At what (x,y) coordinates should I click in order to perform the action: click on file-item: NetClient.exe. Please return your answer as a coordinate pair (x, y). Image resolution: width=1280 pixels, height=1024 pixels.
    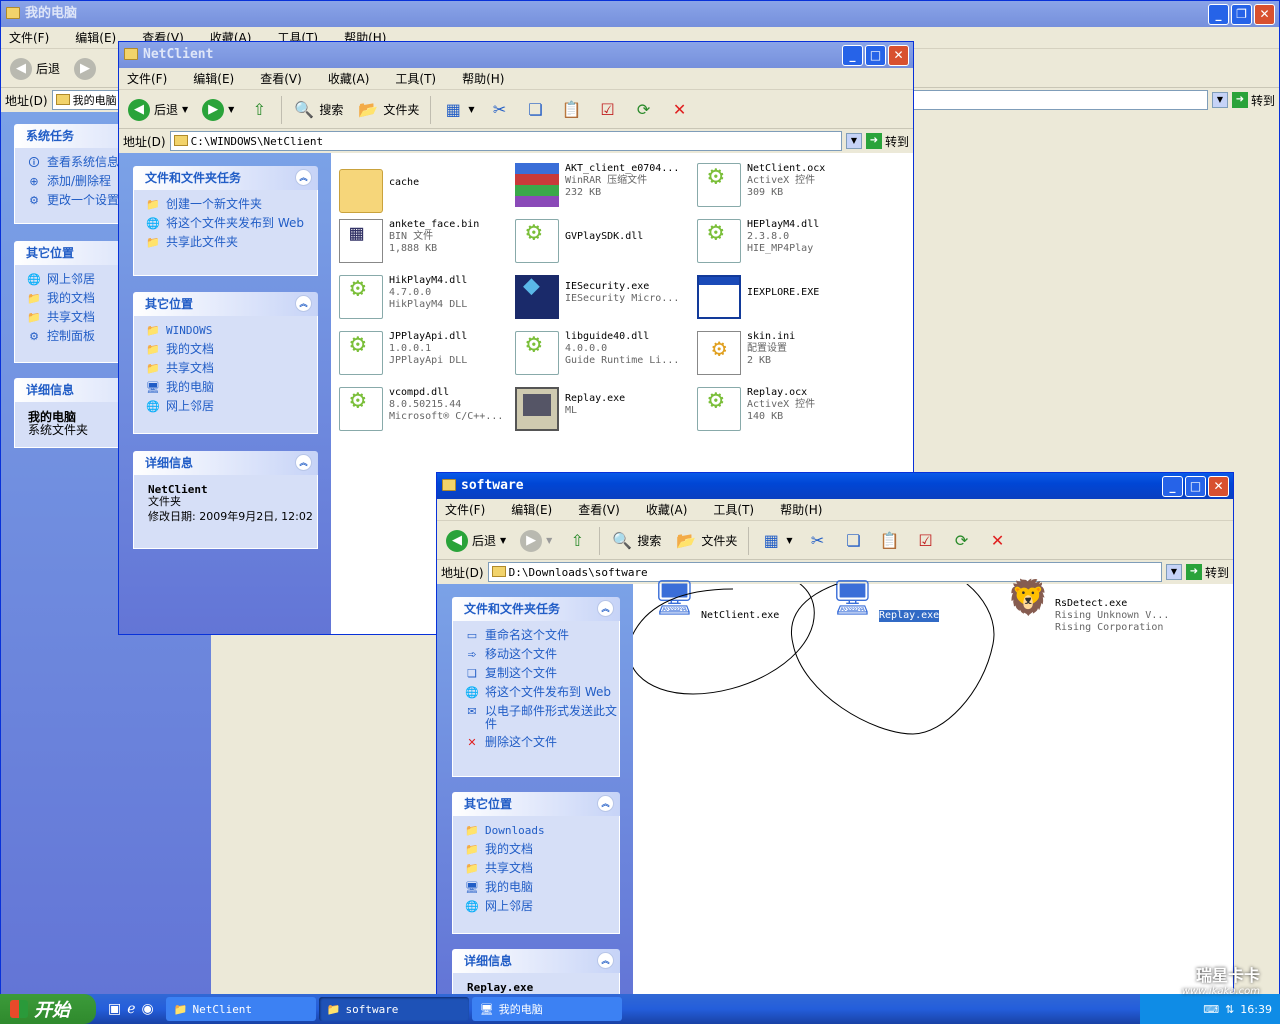
    Looking at the image, I should click on (738, 614).